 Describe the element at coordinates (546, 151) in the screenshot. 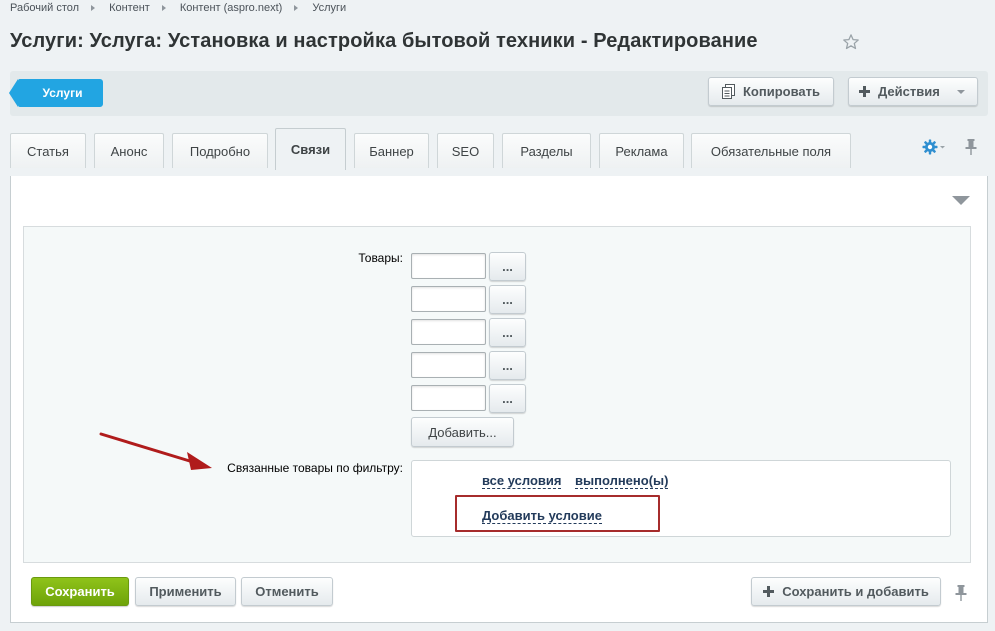

I see `tab-sections: Разделы` at that location.